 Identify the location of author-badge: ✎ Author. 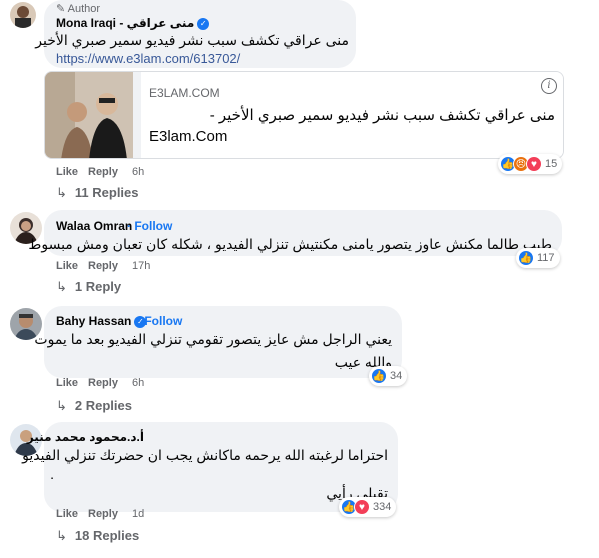
(78, 9).